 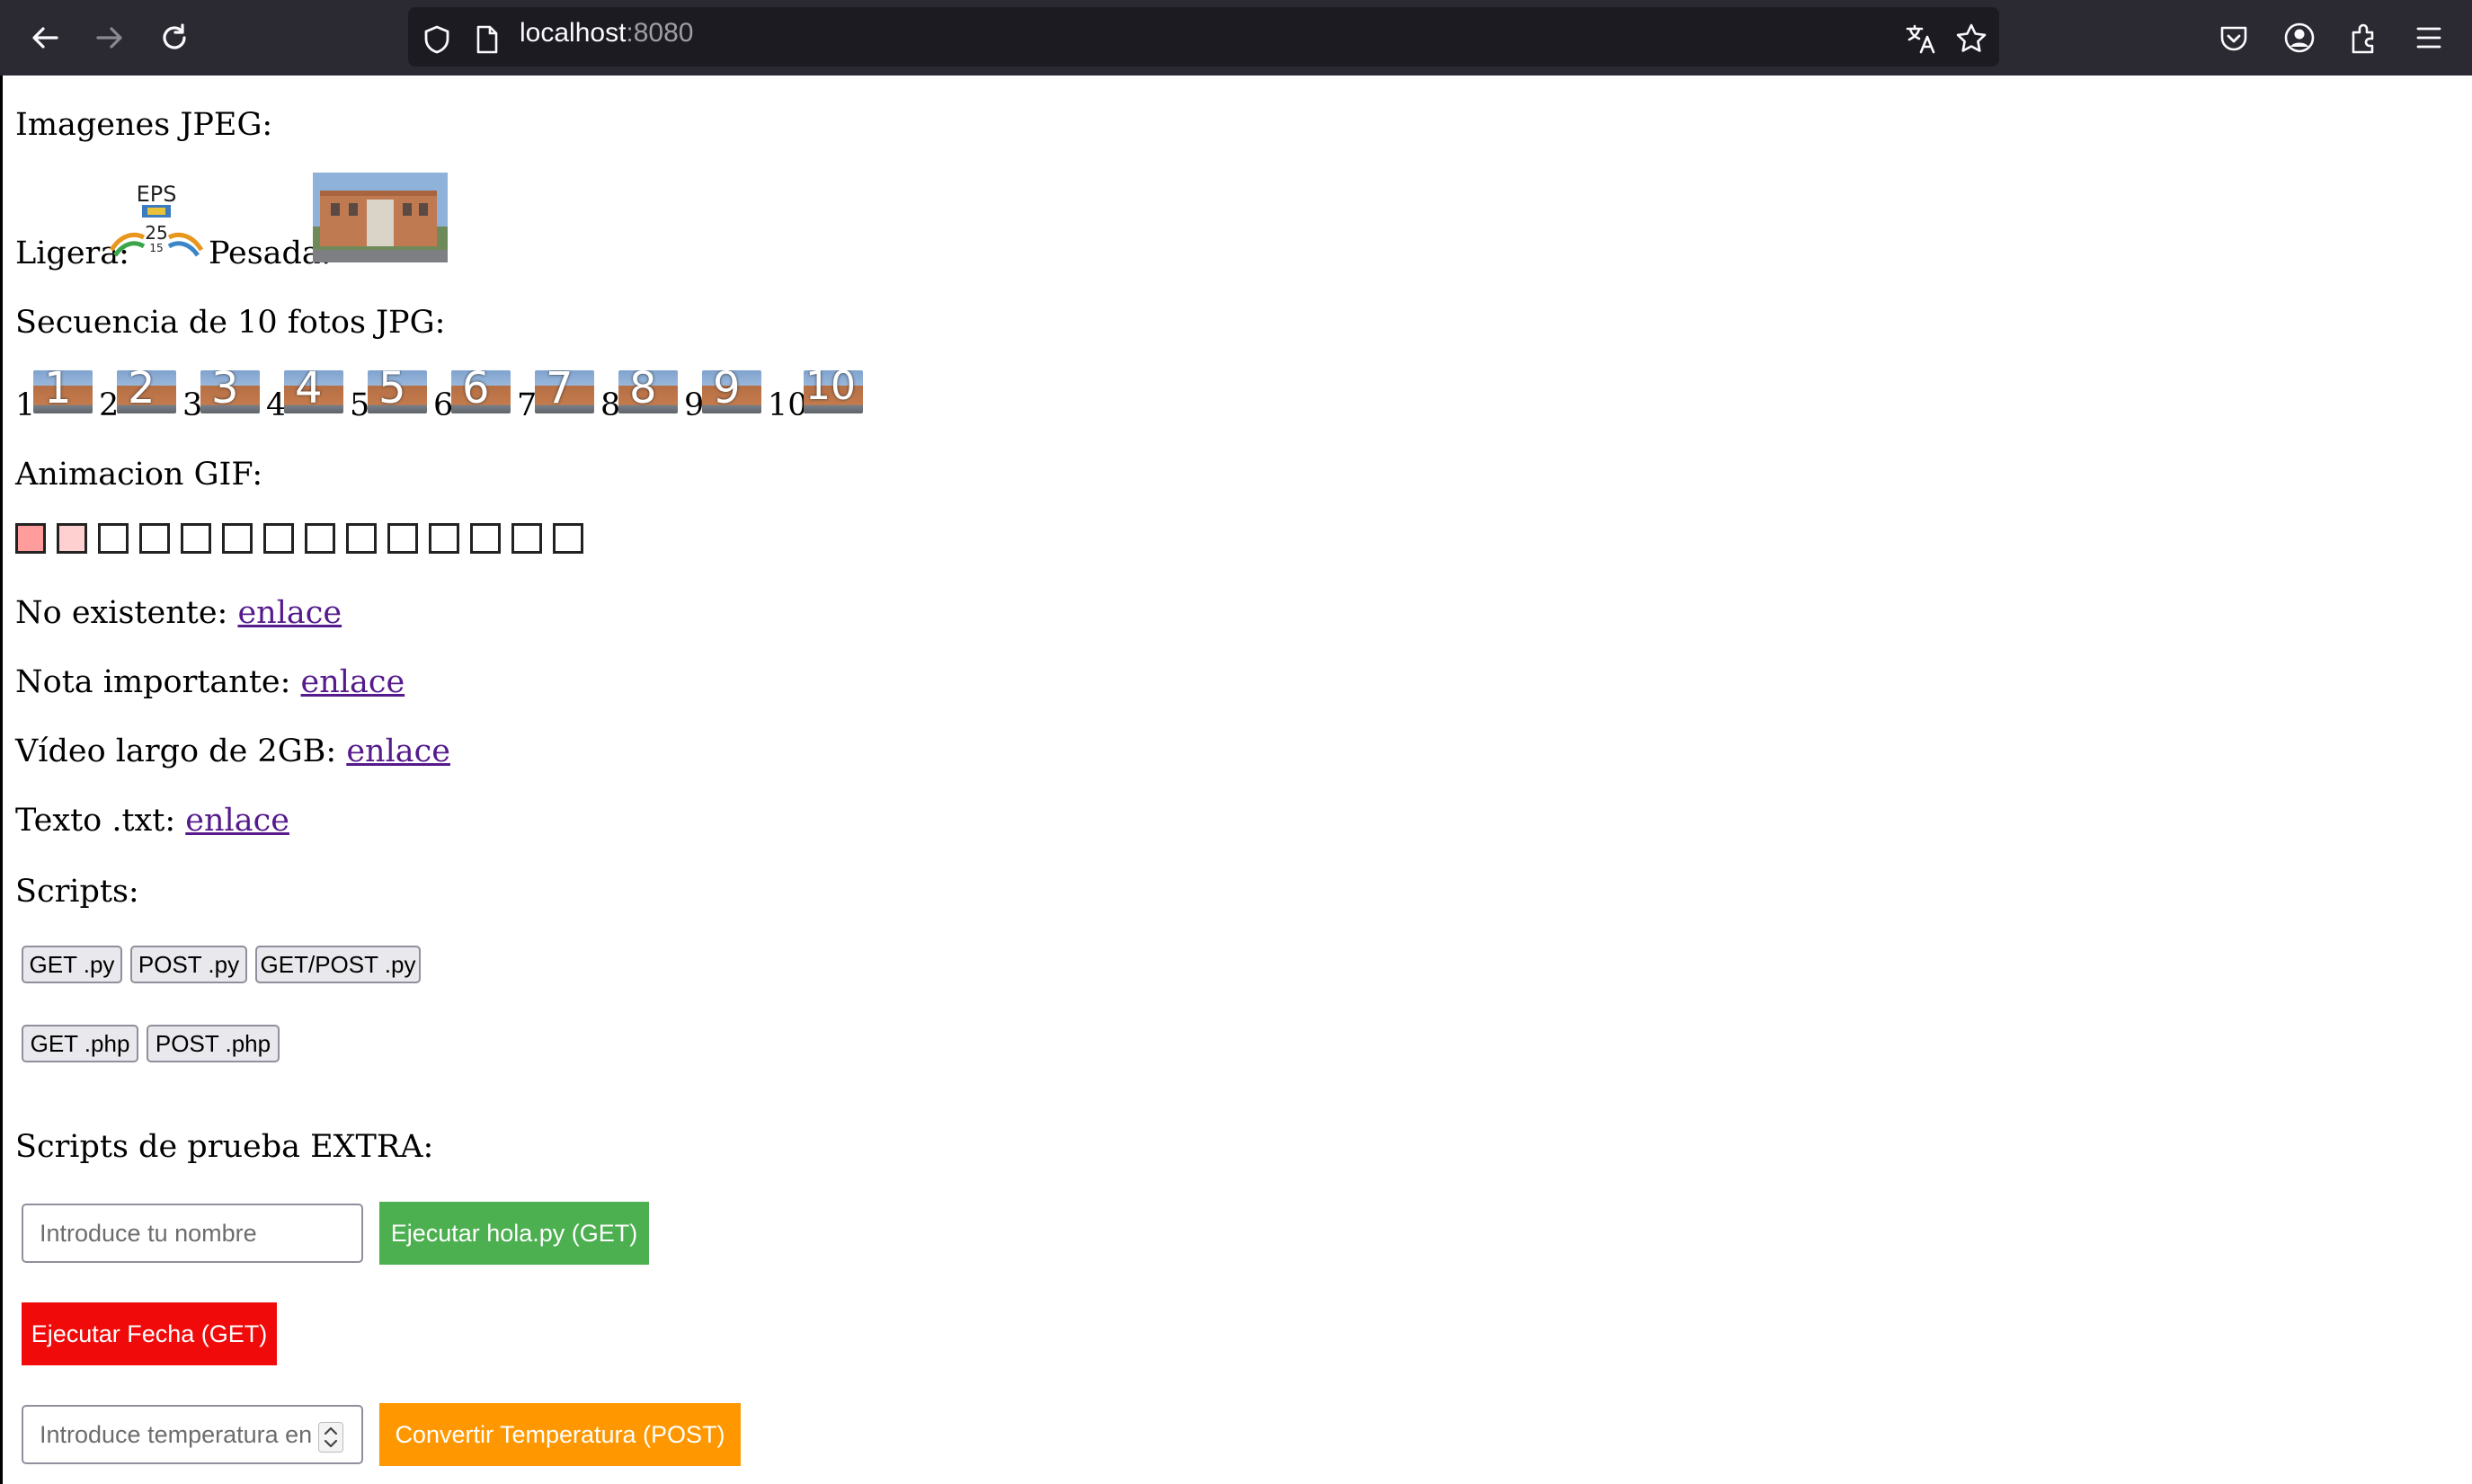 I want to click on sequence-photo: 8, so click(x=648, y=391).